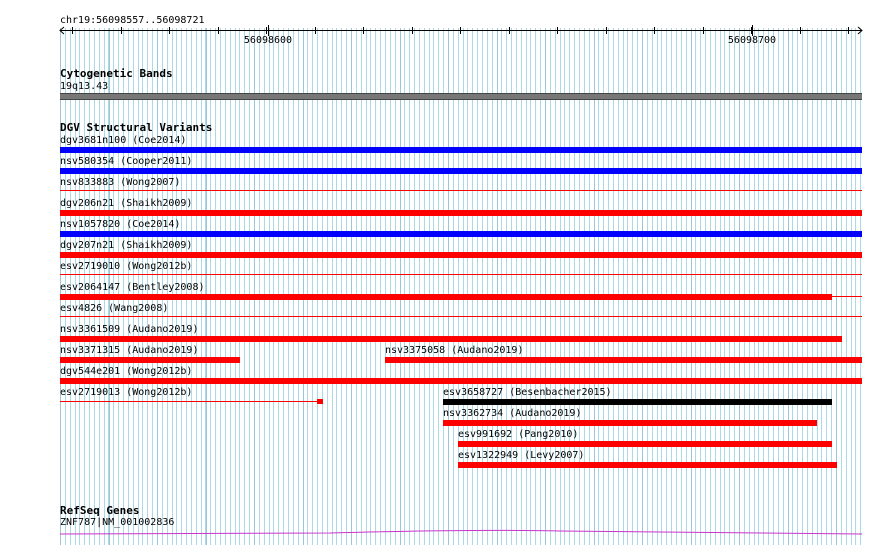 This screenshot has height=545, width=890. What do you see at coordinates (445, 30) in the screenshot?
I see `position-ruler` at bounding box center [445, 30].